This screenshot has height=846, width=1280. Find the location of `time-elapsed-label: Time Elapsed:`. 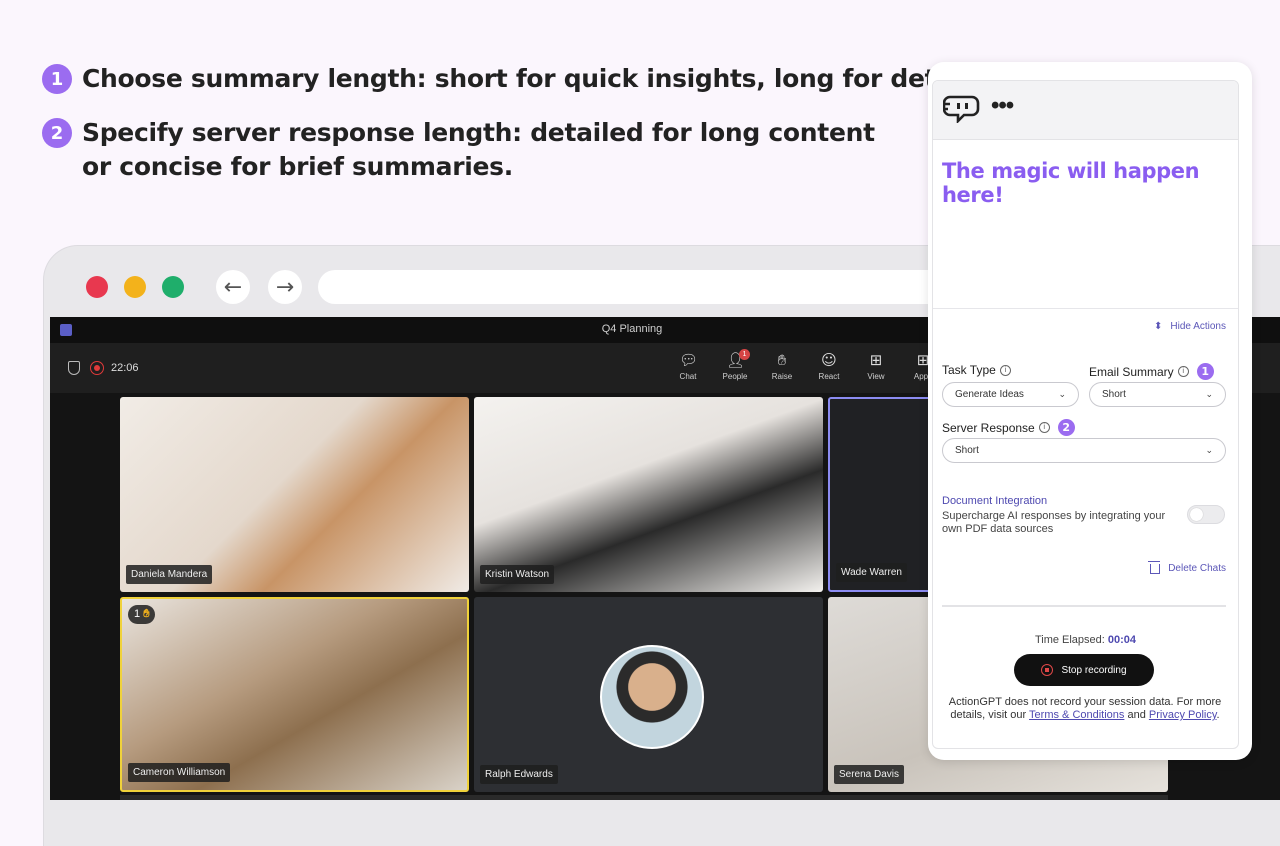

time-elapsed-label: Time Elapsed: is located at coordinates (1069, 640).